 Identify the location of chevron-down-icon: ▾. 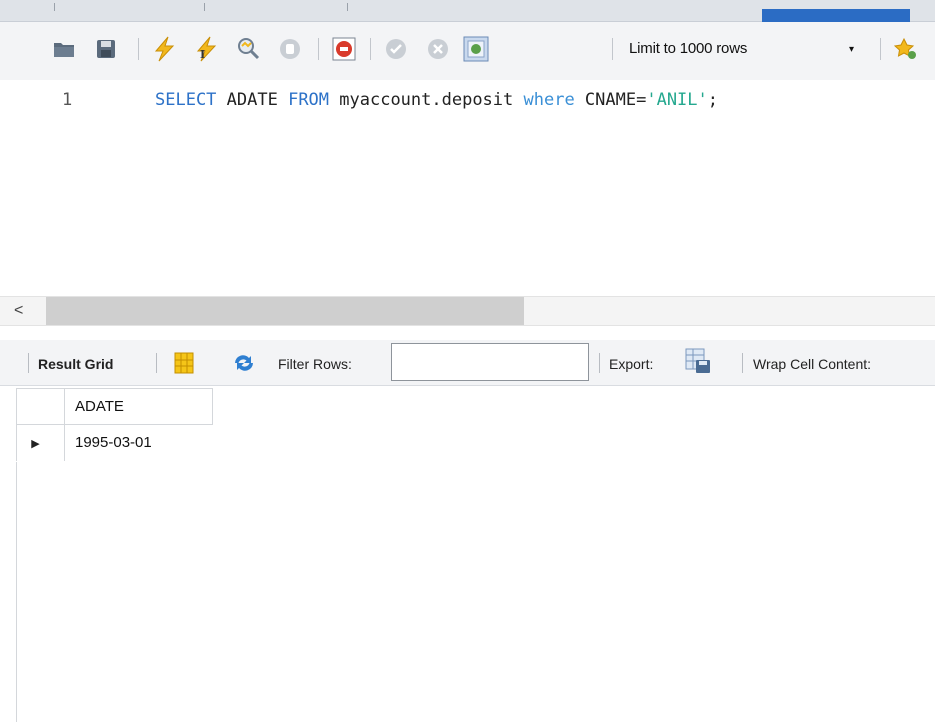
(851, 49).